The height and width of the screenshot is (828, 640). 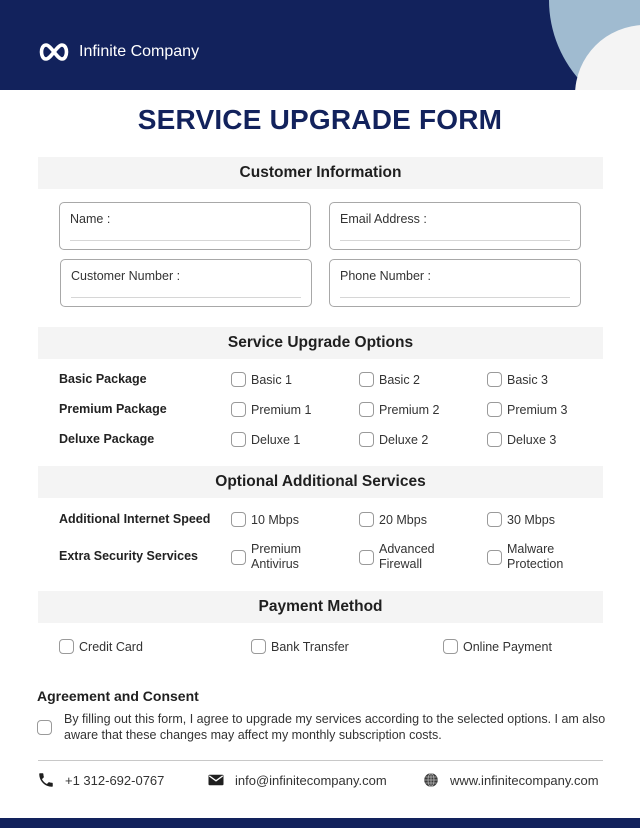 What do you see at coordinates (320, 607) in the screenshot?
I see `section-payment-method: Payment Method` at bounding box center [320, 607].